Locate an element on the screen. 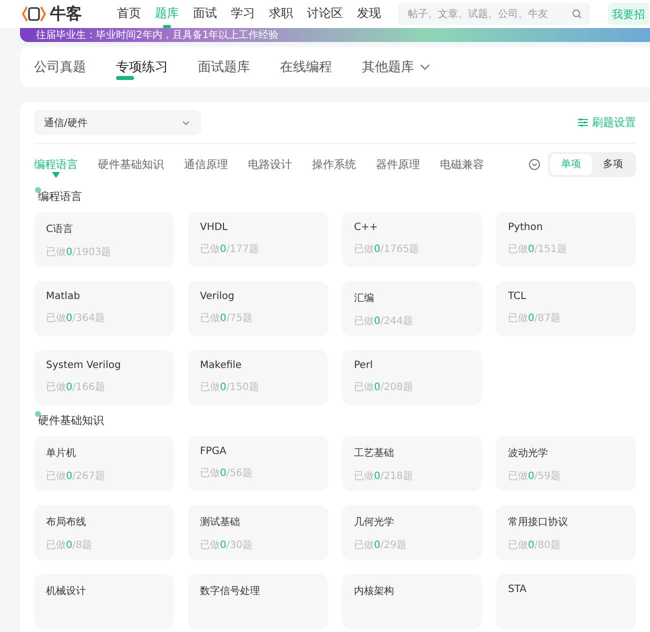 The image size is (650, 632). topic-card: 几何光学 已做0/29题 is located at coordinates (412, 532).